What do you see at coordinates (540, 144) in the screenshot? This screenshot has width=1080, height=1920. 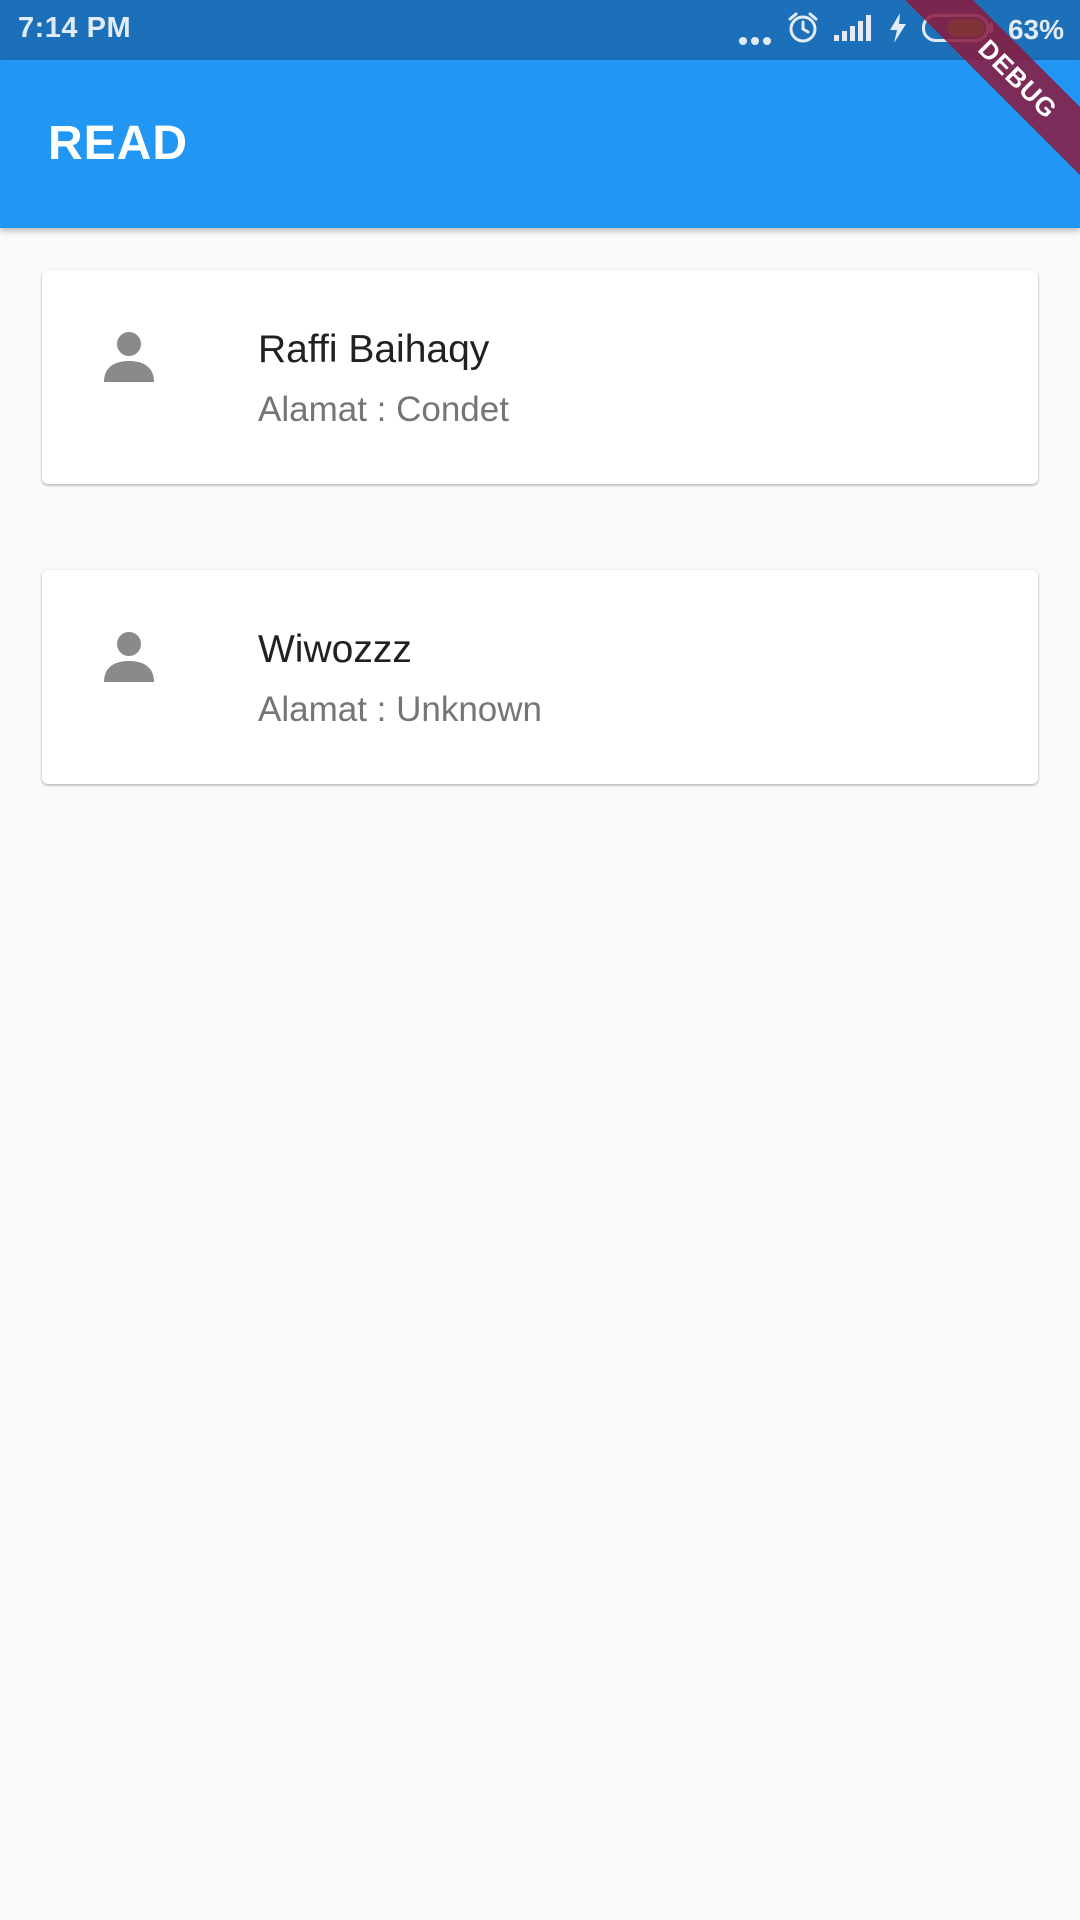 I see `app-bar: READ` at bounding box center [540, 144].